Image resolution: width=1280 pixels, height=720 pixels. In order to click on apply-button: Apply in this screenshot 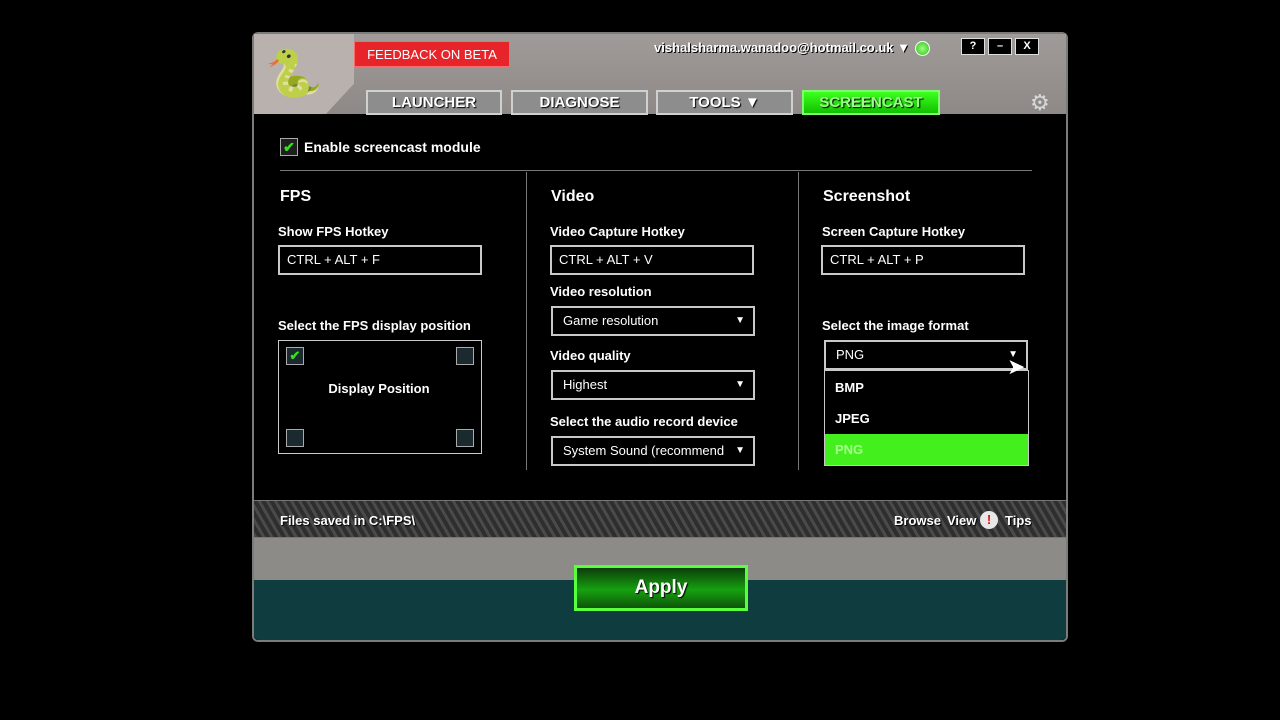, I will do `click(661, 588)`.